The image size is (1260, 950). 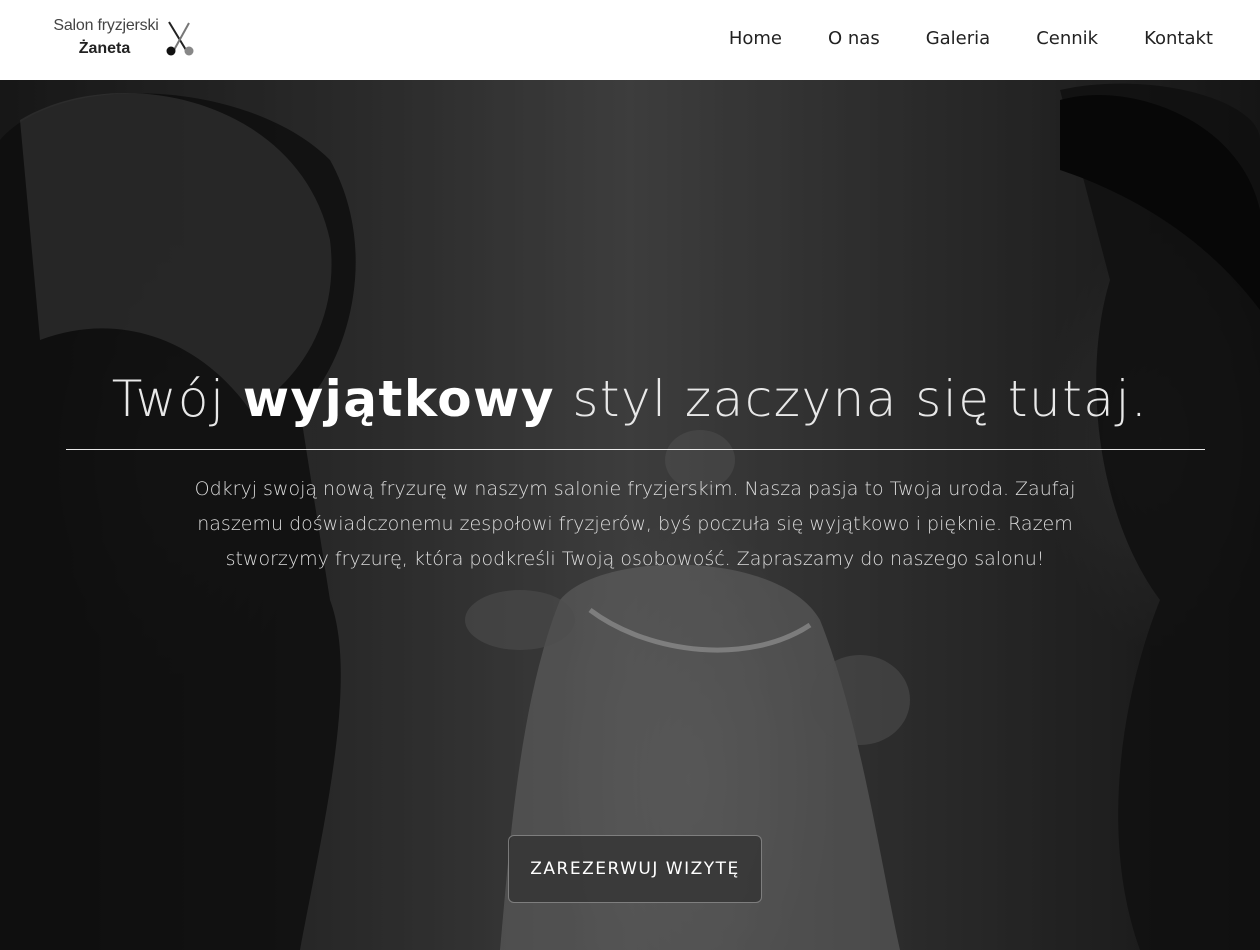 What do you see at coordinates (168, 399) in the screenshot?
I see `hero-title-start: Twój` at bounding box center [168, 399].